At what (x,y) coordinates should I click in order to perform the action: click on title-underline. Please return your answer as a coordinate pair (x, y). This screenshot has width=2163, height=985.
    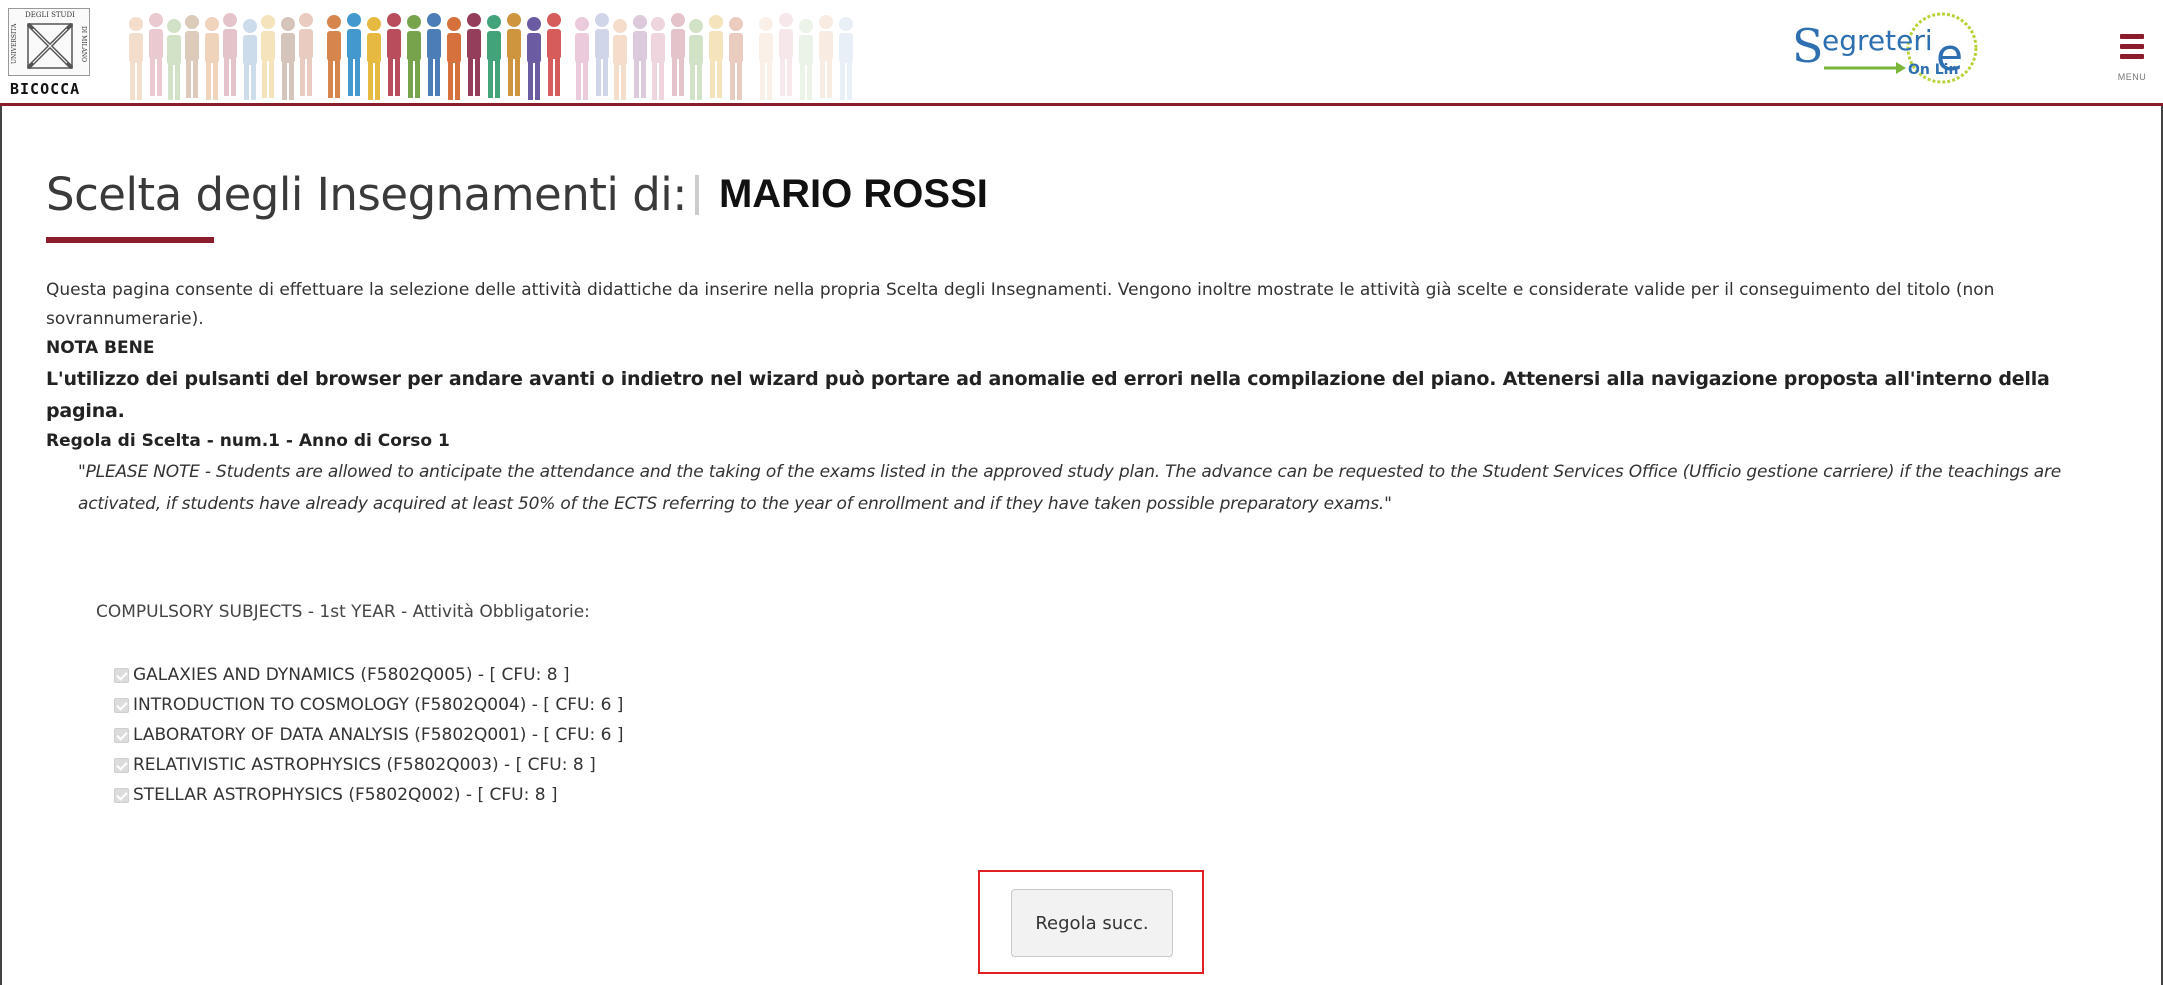
    Looking at the image, I should click on (130, 240).